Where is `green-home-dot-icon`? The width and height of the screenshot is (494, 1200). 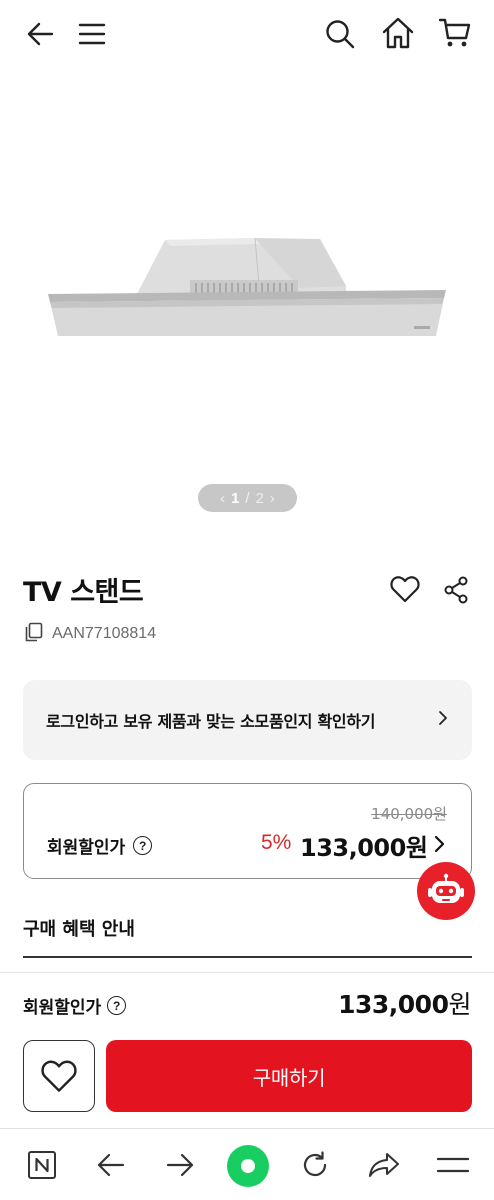
green-home-dot-icon is located at coordinates (248, 1166).